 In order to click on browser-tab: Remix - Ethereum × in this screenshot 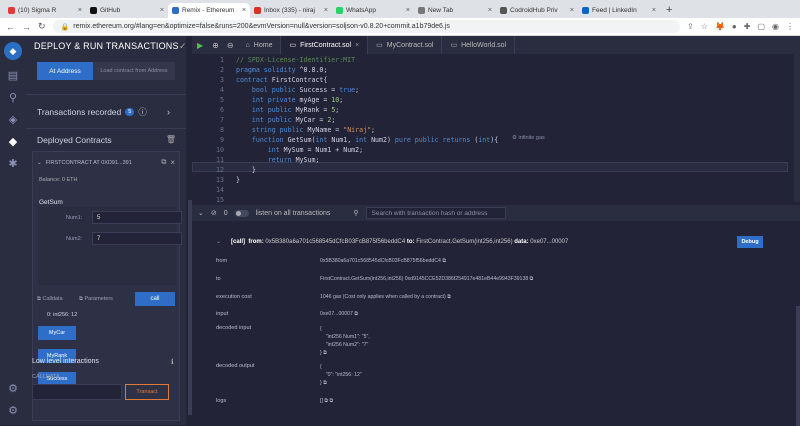, I will do `click(209, 10)`.